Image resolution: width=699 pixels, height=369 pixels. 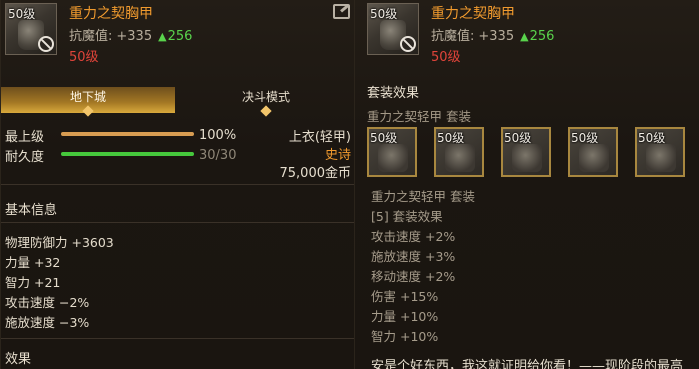 I want to click on item-price: 75,000金币, so click(x=315, y=173).